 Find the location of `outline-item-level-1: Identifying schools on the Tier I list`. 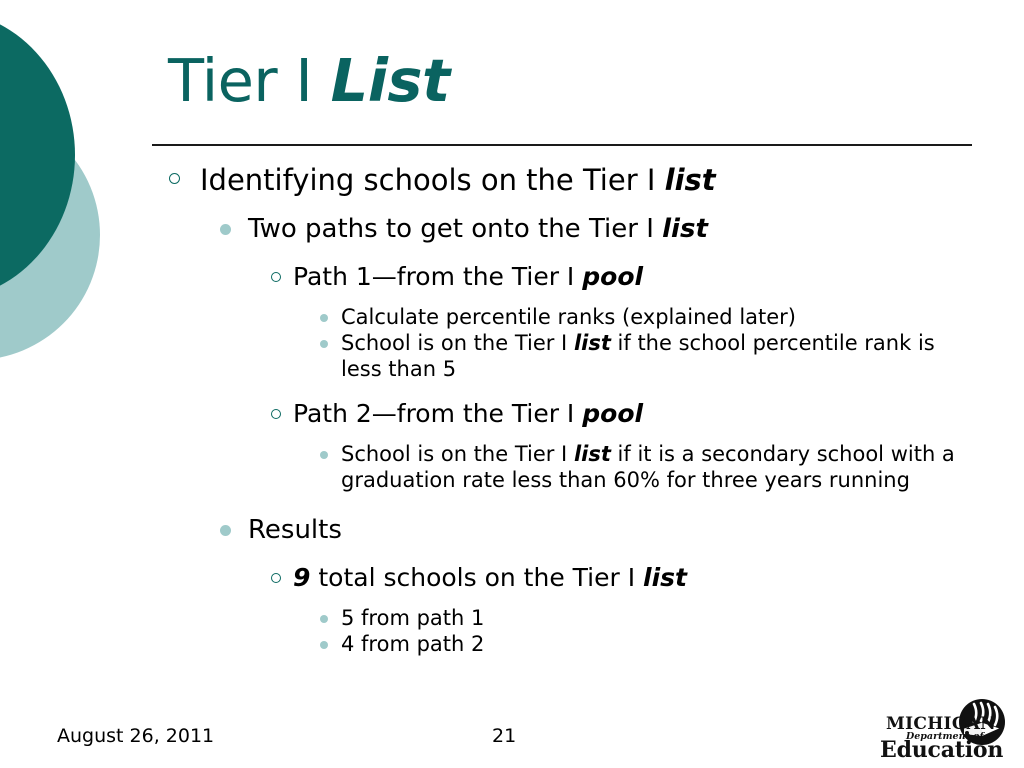

outline-item-level-1: Identifying schools on the Tier I list is located at coordinates (512, 180).